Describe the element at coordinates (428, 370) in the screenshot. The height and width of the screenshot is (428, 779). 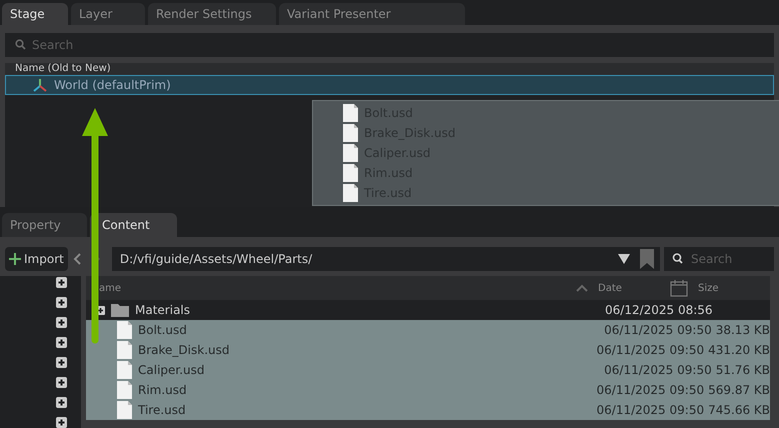
I see `file-row: Caliper.usd 06/11/2025 09:50 51.76 KB` at that location.